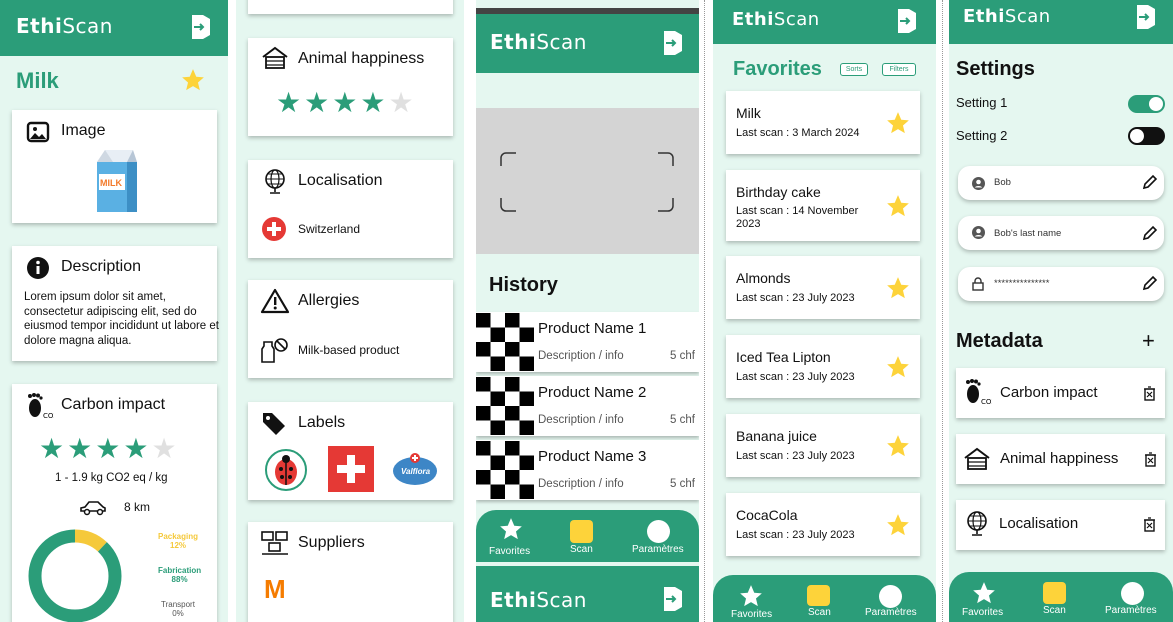 This screenshot has width=1173, height=622. I want to click on favorite-name: Milk, so click(748, 113).